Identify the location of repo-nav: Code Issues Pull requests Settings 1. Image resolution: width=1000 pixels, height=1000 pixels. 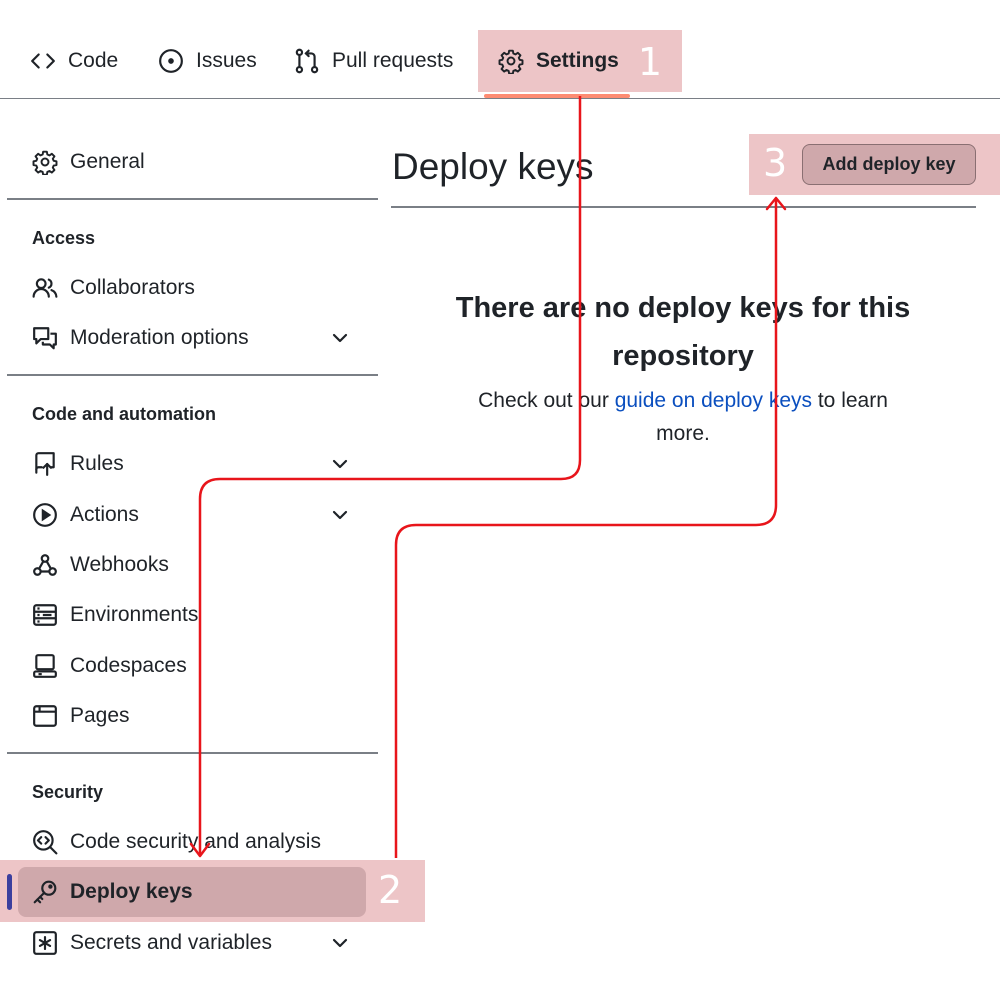
(500, 49).